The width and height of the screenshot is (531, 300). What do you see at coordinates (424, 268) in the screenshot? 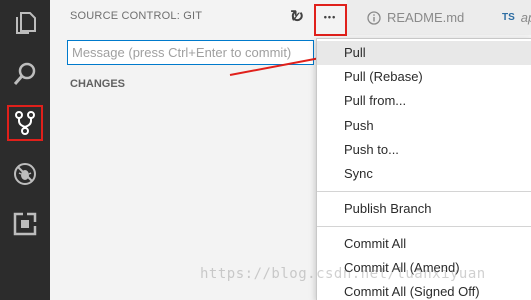
I see `menu-item-commit-all-amend: Commit All (Amend)` at bounding box center [424, 268].